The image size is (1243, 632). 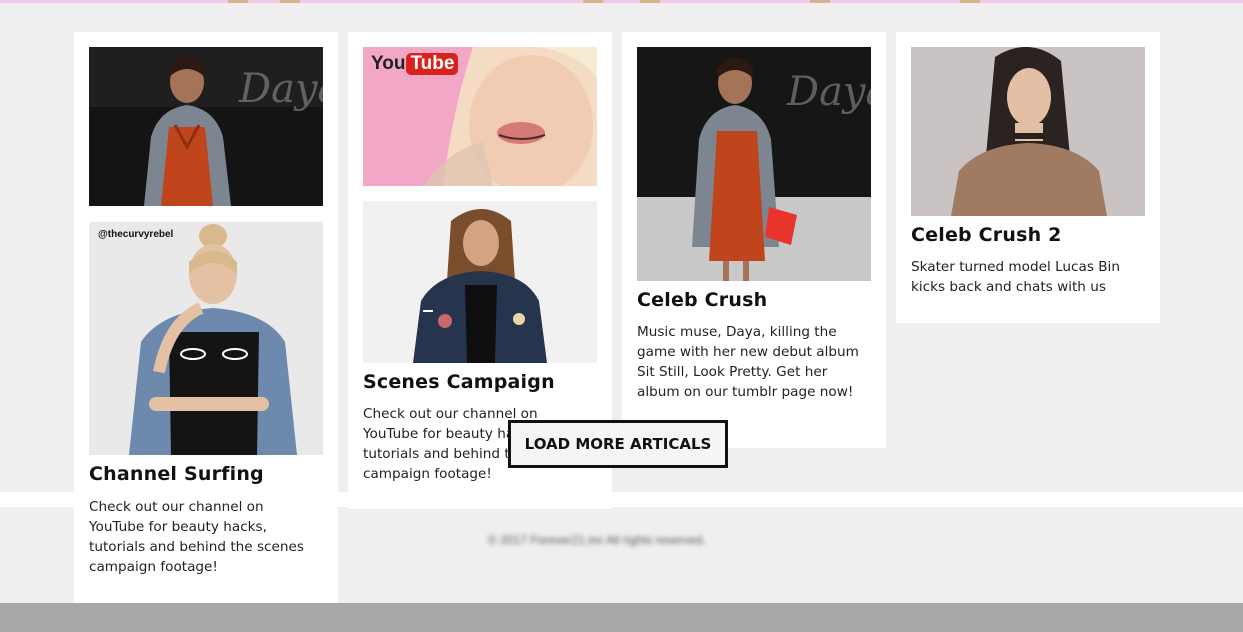 I want to click on article-image-choker-model, so click(x=1028, y=131).